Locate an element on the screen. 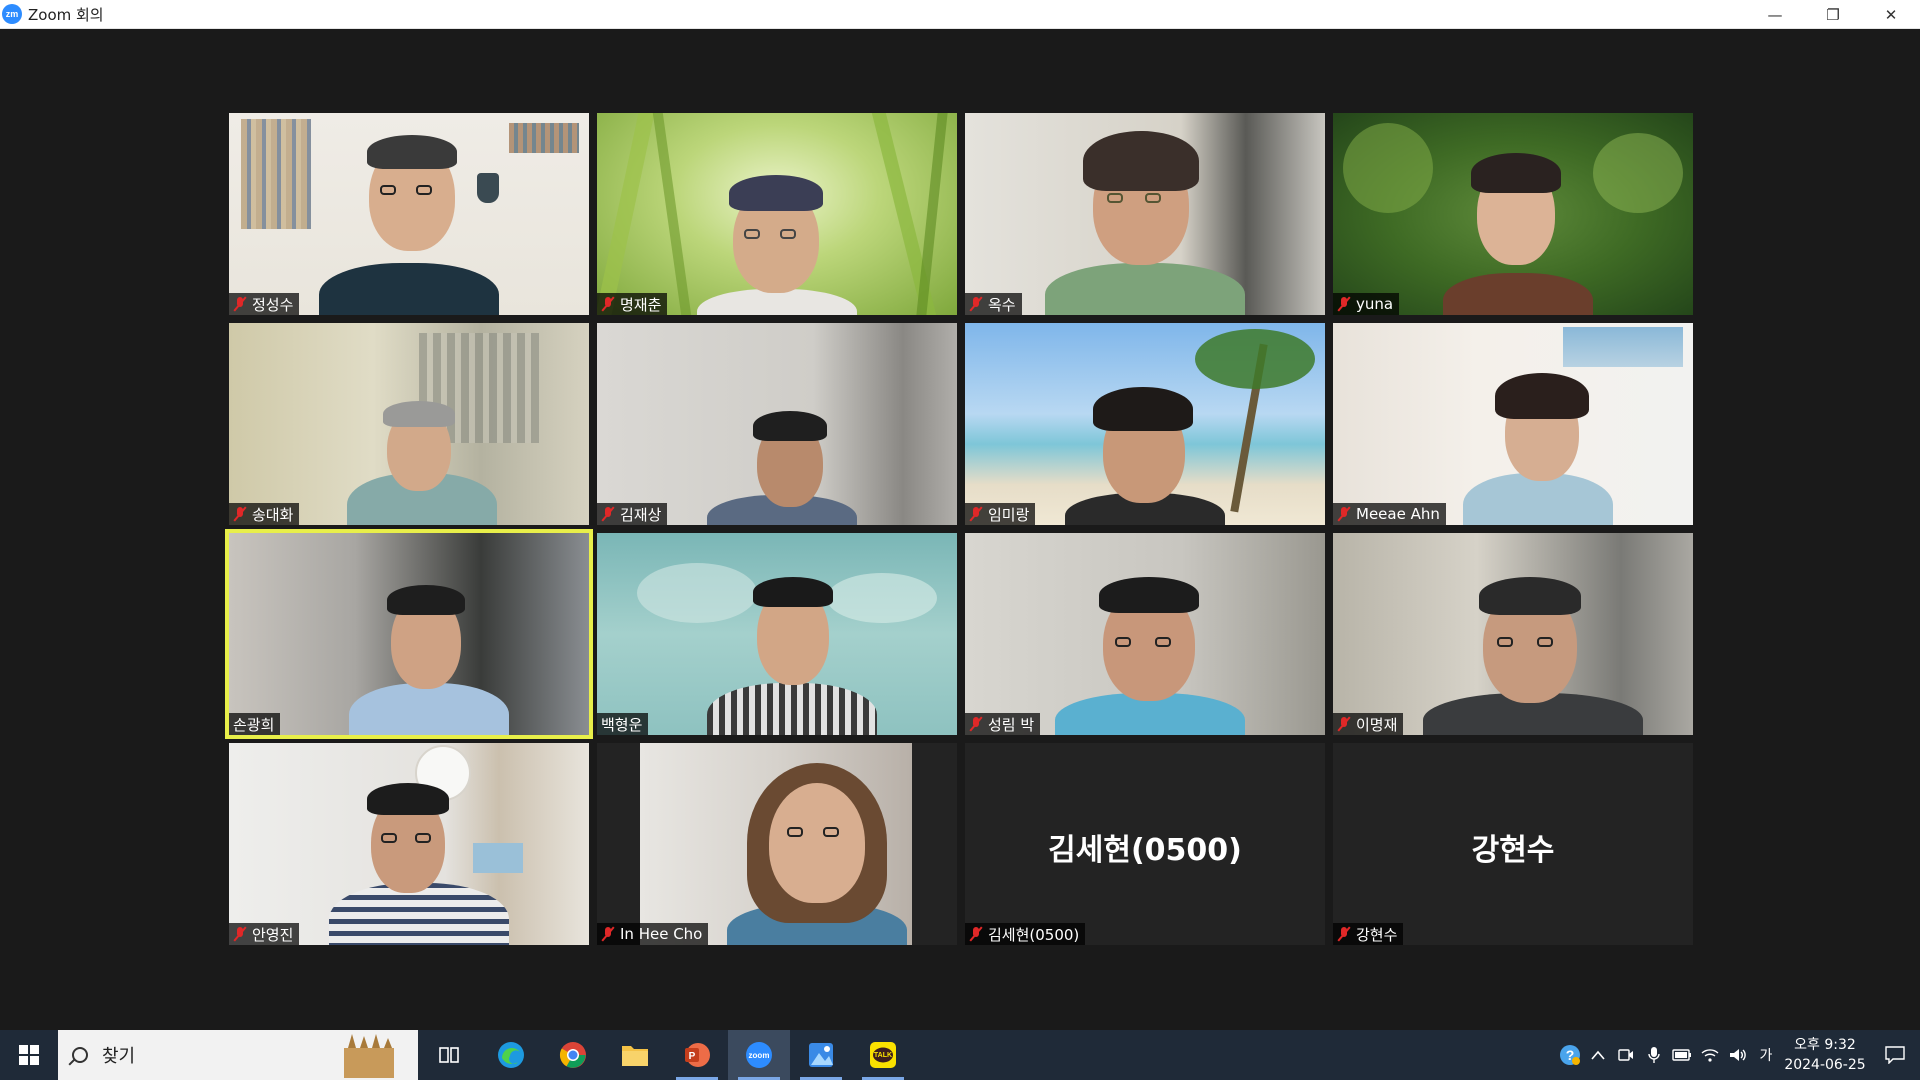  video-tile: 백형운 is located at coordinates (777, 634).